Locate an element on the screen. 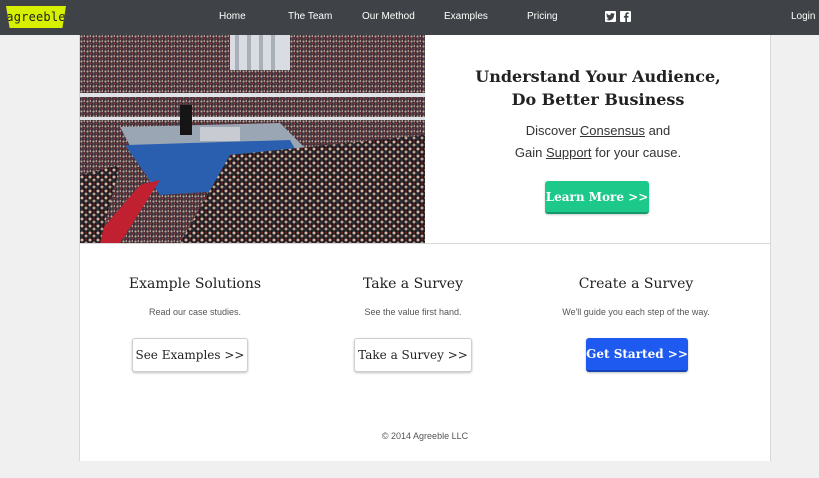  hero-title-line1: Understand Your Audience, is located at coordinates (598, 76).